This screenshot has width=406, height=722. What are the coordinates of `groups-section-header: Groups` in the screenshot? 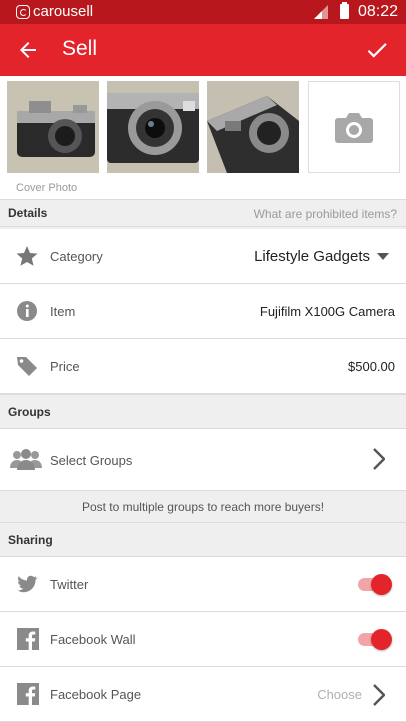 It's located at (203, 411).